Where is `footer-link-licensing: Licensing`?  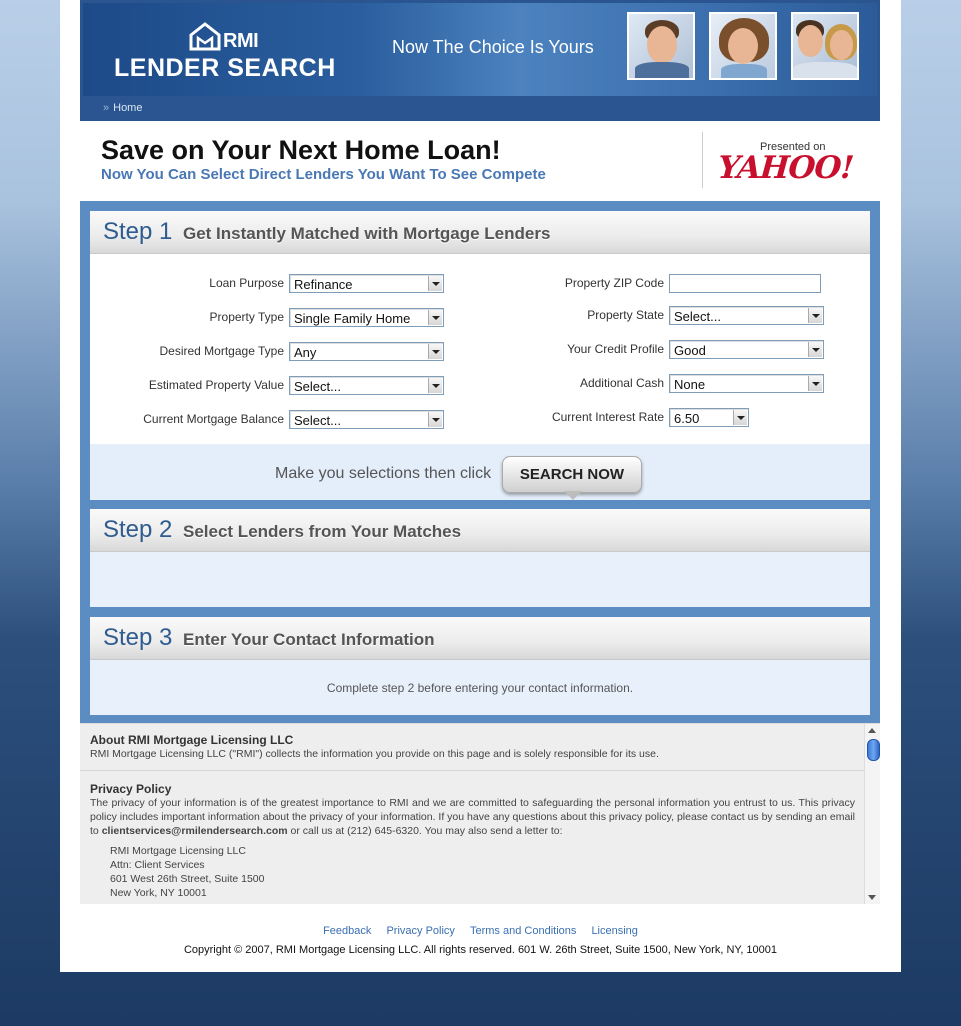 footer-link-licensing: Licensing is located at coordinates (614, 931).